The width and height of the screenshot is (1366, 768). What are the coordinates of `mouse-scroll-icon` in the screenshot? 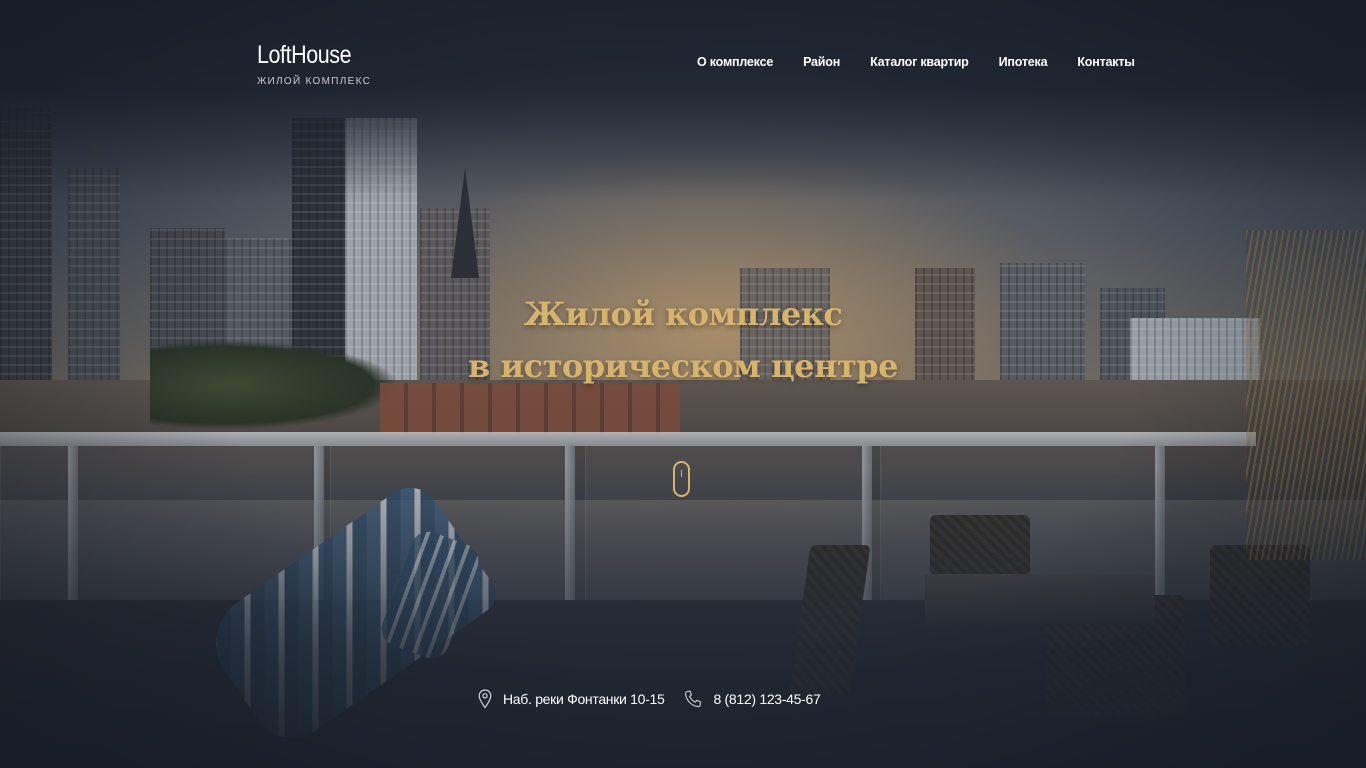 It's located at (681, 479).